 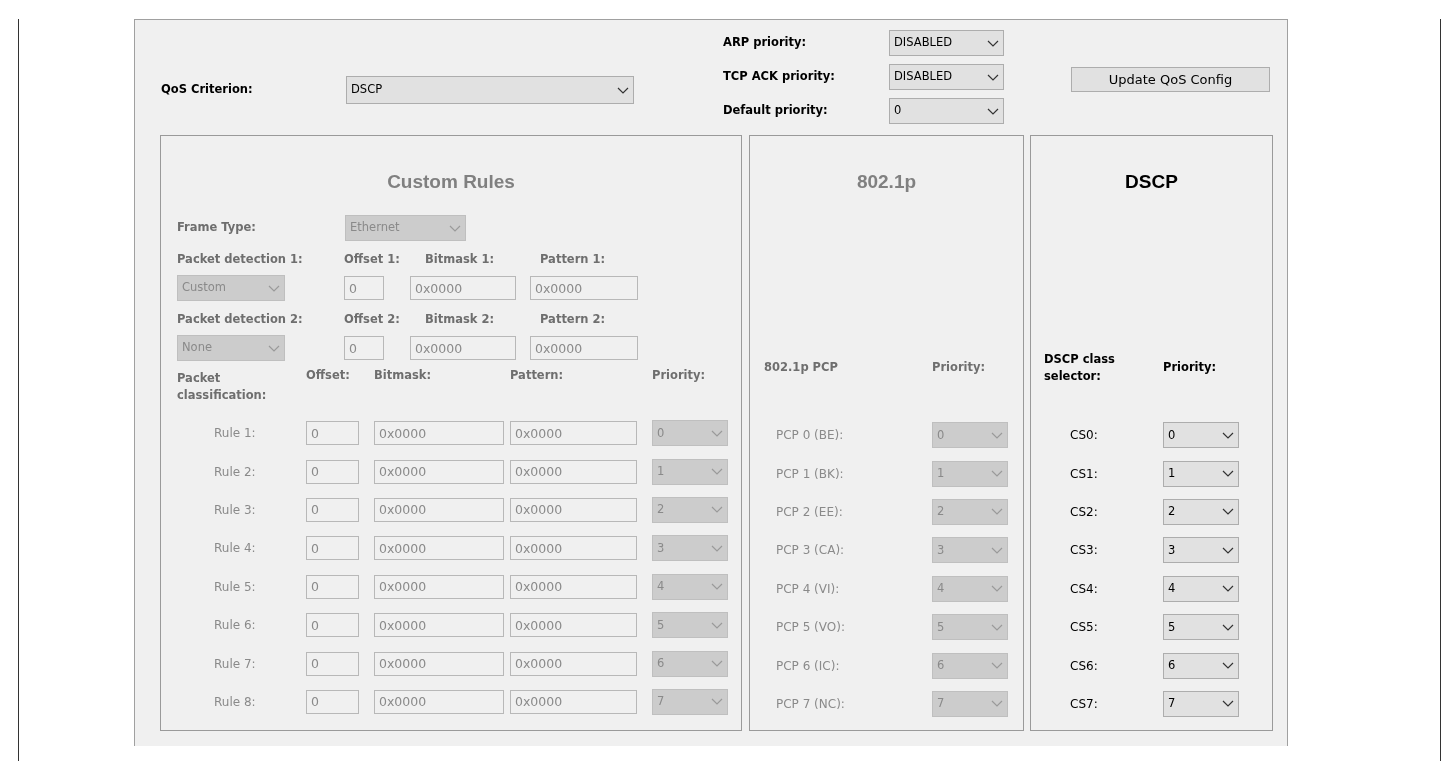 What do you see at coordinates (328, 375) in the screenshot?
I see `field-label: Offset:` at bounding box center [328, 375].